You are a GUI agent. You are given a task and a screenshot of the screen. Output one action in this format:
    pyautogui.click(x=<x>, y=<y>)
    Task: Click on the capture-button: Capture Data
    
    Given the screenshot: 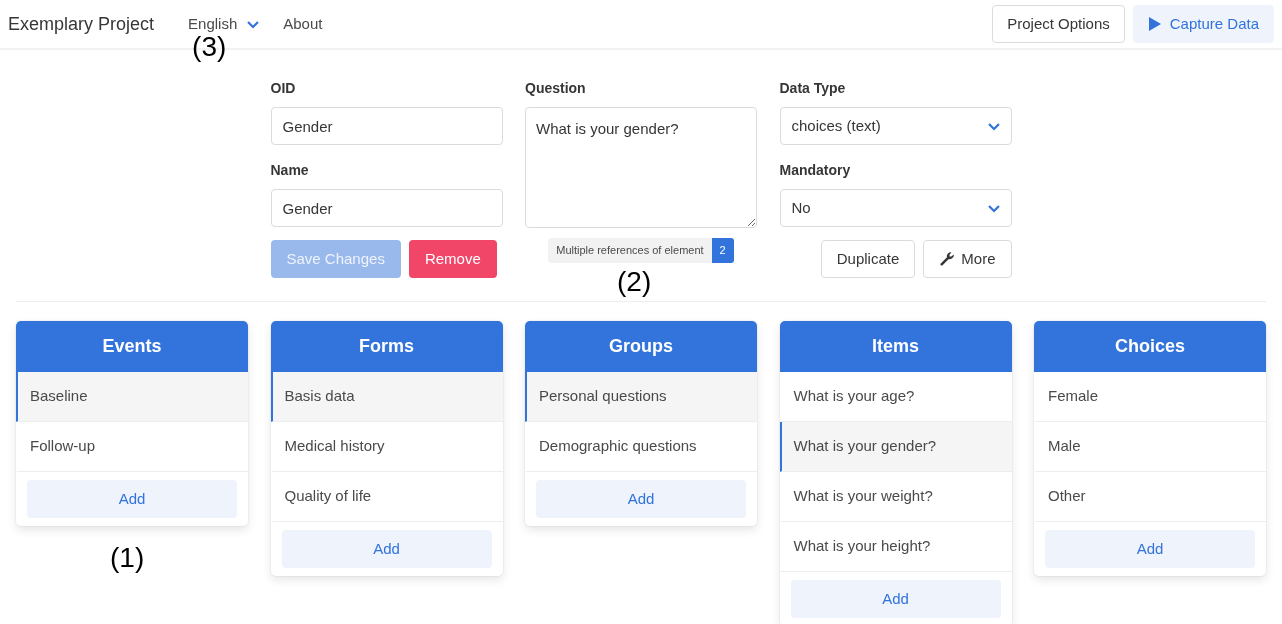 What is the action you would take?
    pyautogui.click(x=1203, y=24)
    